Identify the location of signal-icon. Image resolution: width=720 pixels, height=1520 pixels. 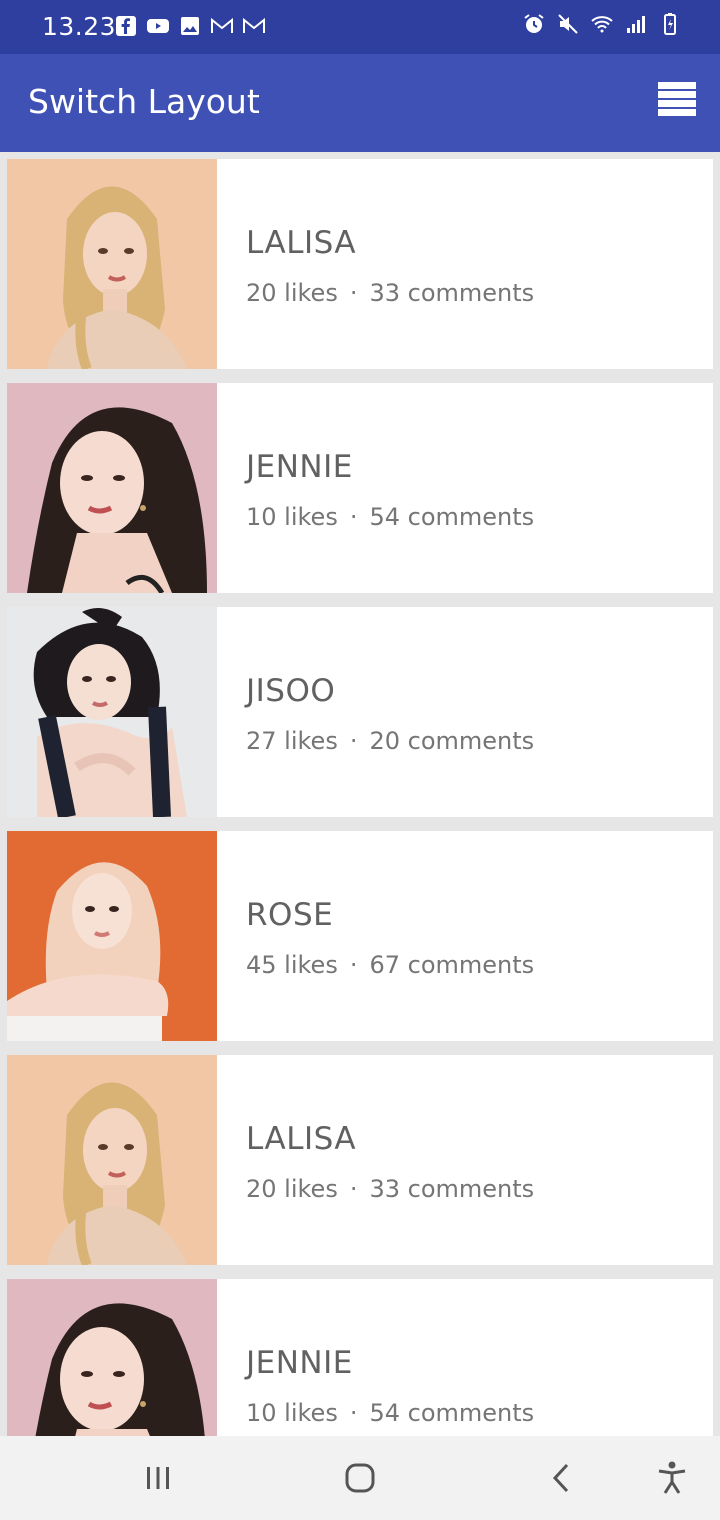
(636, 24).